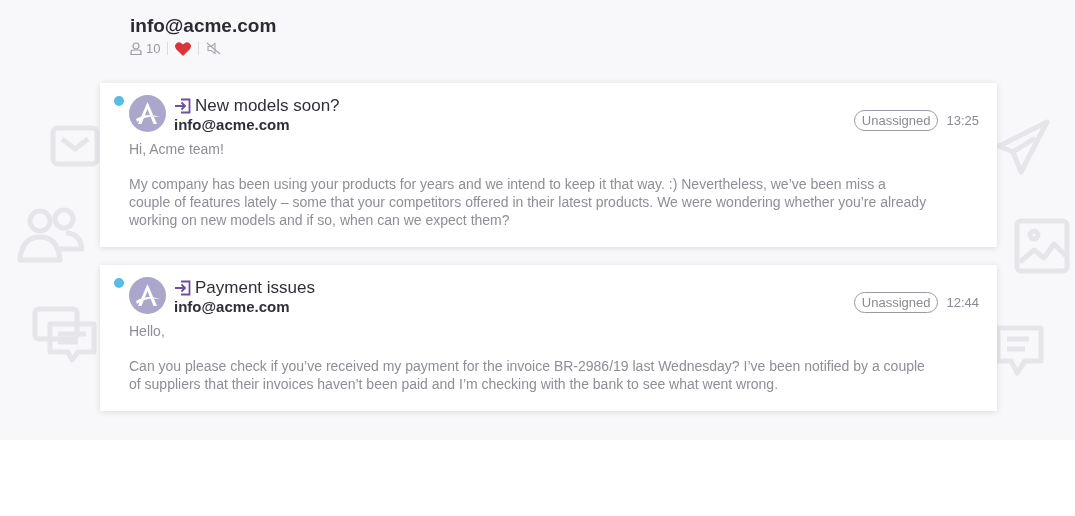 Image resolution: width=1075 pixels, height=516 pixels. What do you see at coordinates (962, 302) in the screenshot?
I see `message-time: 12:44` at bounding box center [962, 302].